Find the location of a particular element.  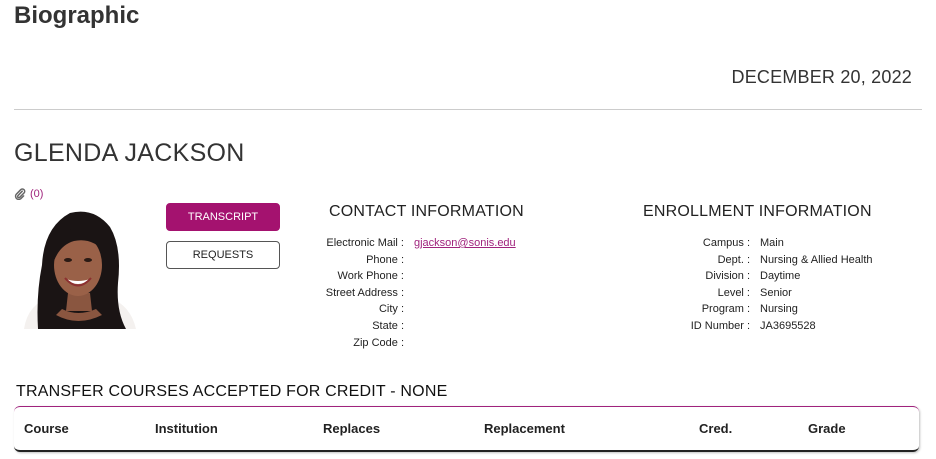

contact-info-heading: CONTACT INFORMATION is located at coordinates (426, 211).